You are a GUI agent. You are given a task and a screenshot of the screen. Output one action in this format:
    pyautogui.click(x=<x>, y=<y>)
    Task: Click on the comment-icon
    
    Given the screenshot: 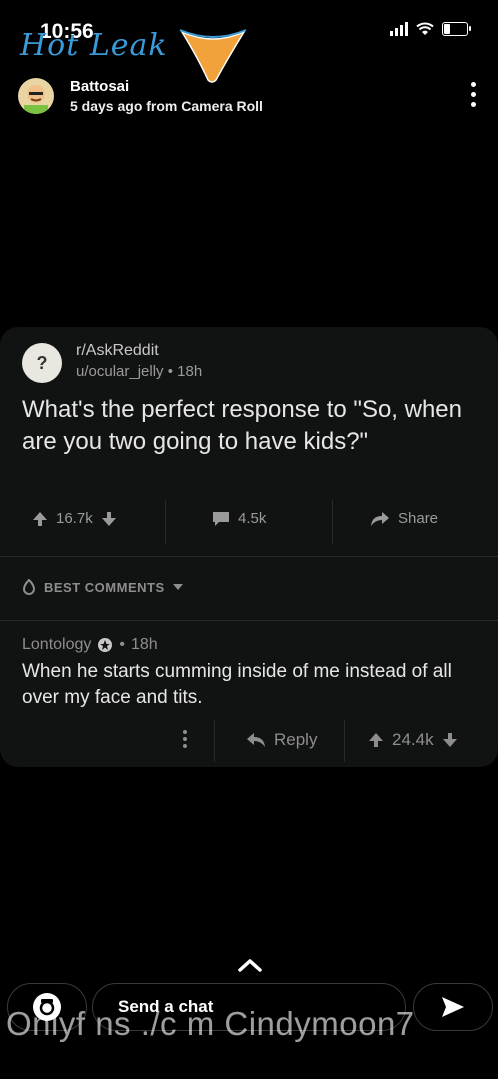 What is the action you would take?
    pyautogui.click(x=221, y=518)
    